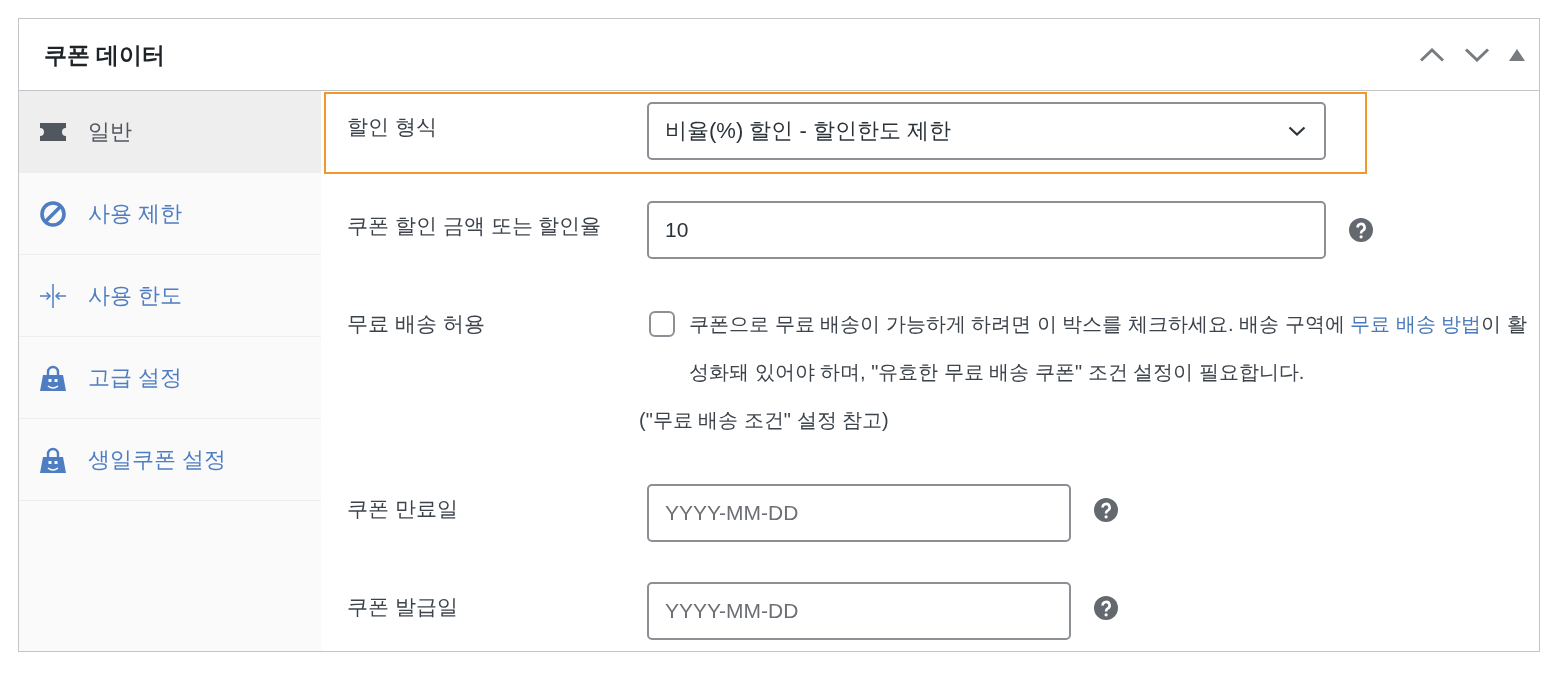  Describe the element at coordinates (986, 131) in the screenshot. I see `discount-type-dropdown: 비율(%) 할인 - 할인한도 제한` at that location.